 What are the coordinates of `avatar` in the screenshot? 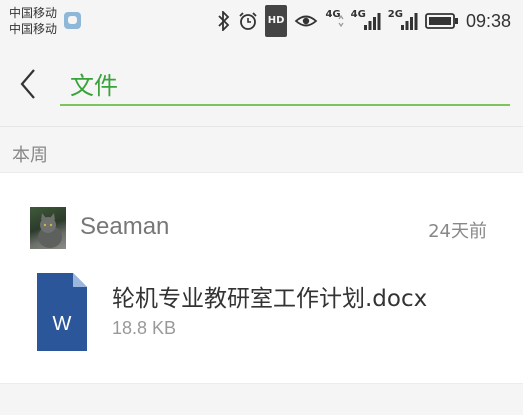 It's located at (48, 228).